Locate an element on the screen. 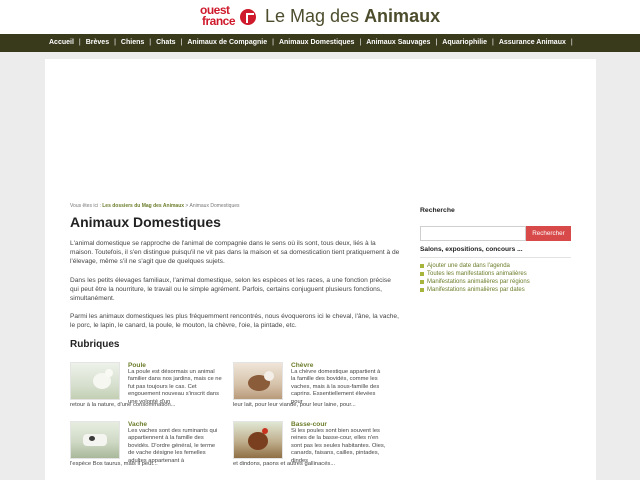 The image size is (640, 480). nav-item-animaux-sauvages: Animaux Sauvages is located at coordinates (398, 43).